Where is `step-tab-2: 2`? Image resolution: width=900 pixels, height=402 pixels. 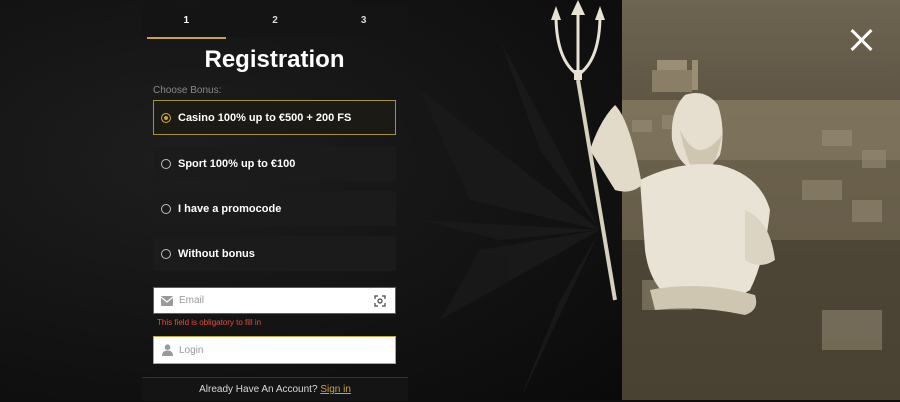 step-tab-2: 2 is located at coordinates (275, 21).